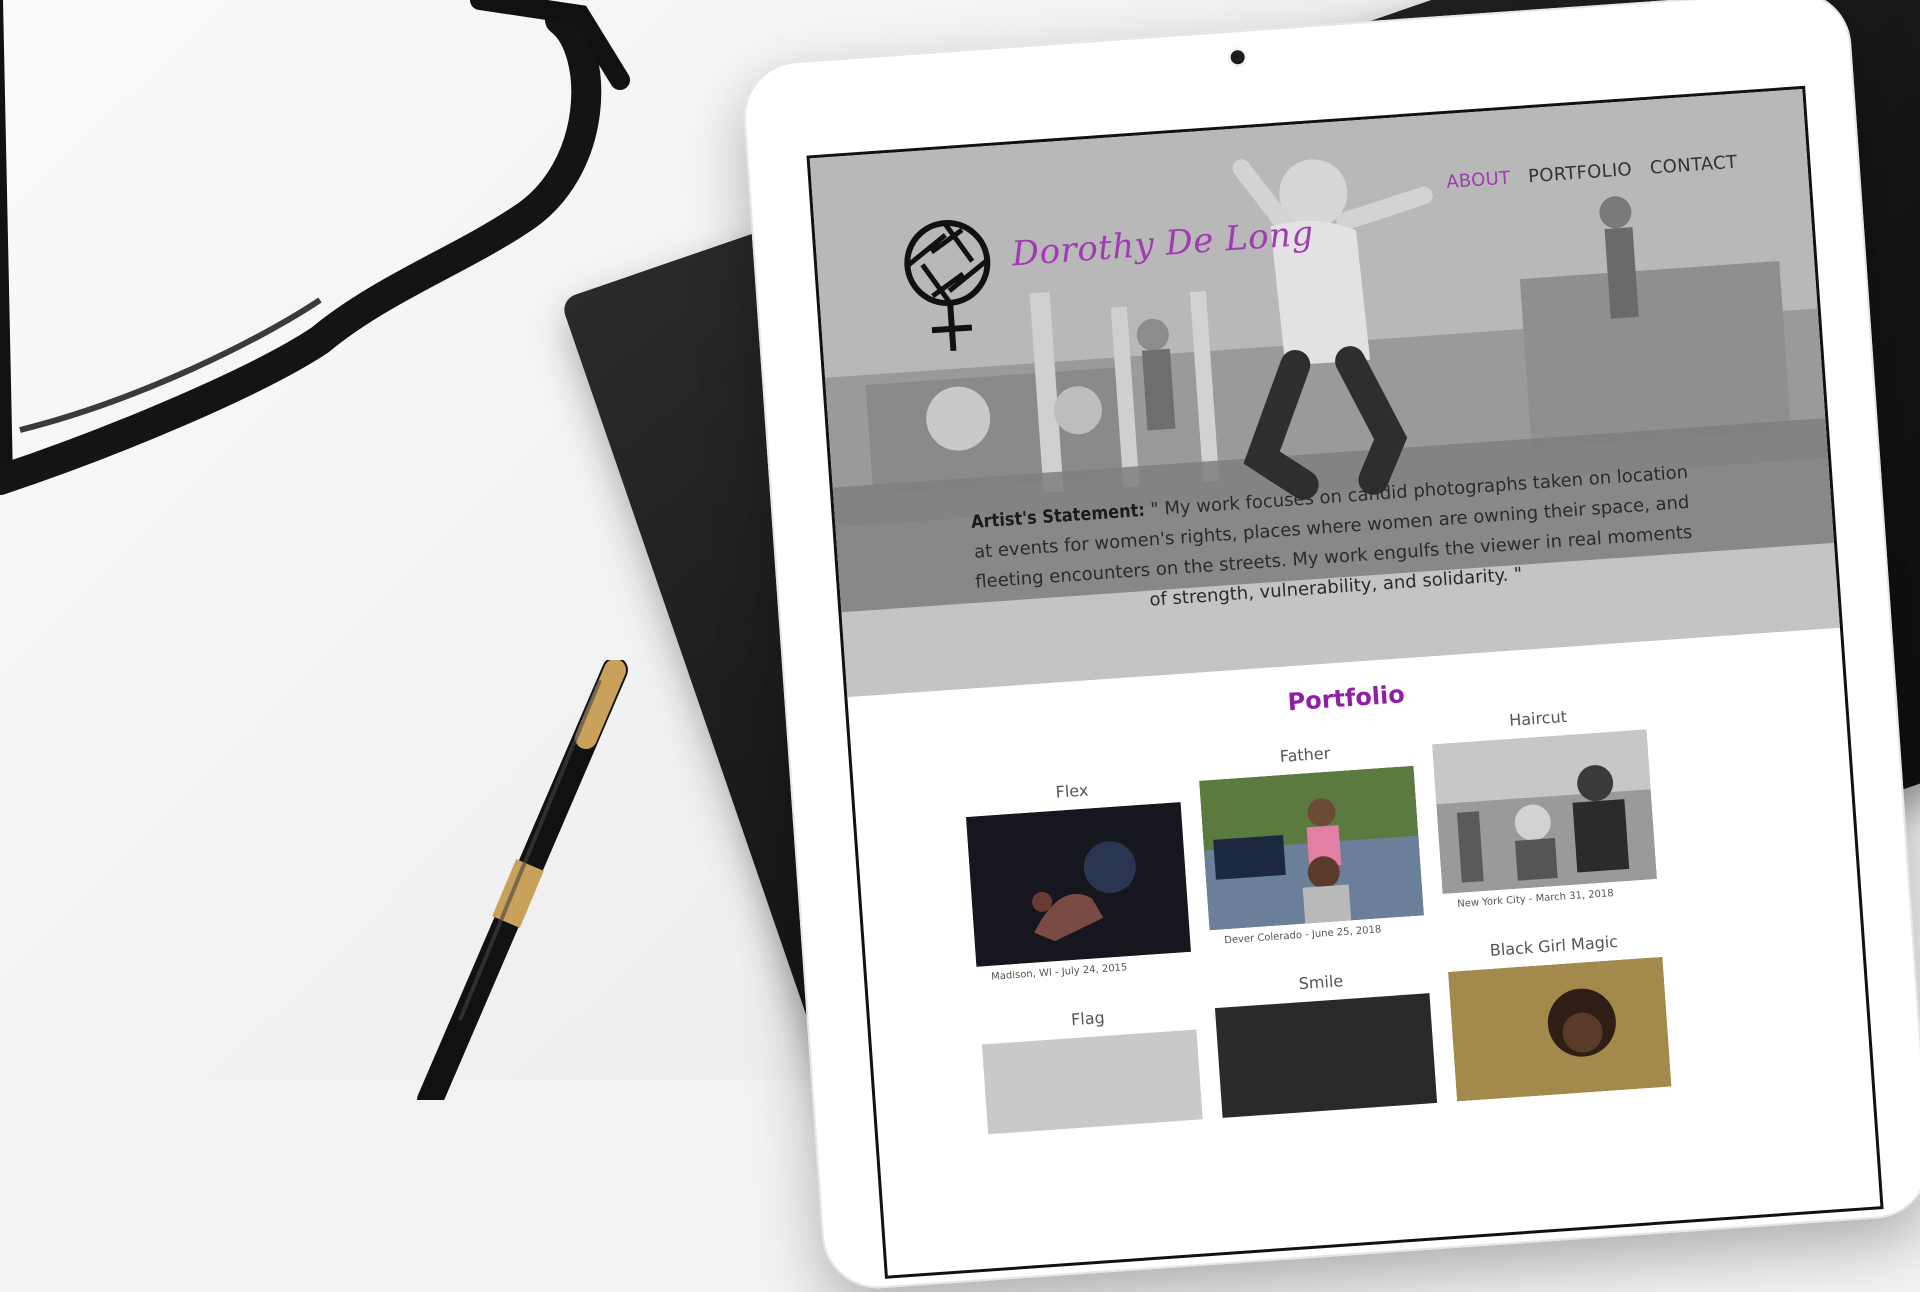 The height and width of the screenshot is (1292, 1920). I want to click on portfolio-photo-flex, so click(1078, 884).